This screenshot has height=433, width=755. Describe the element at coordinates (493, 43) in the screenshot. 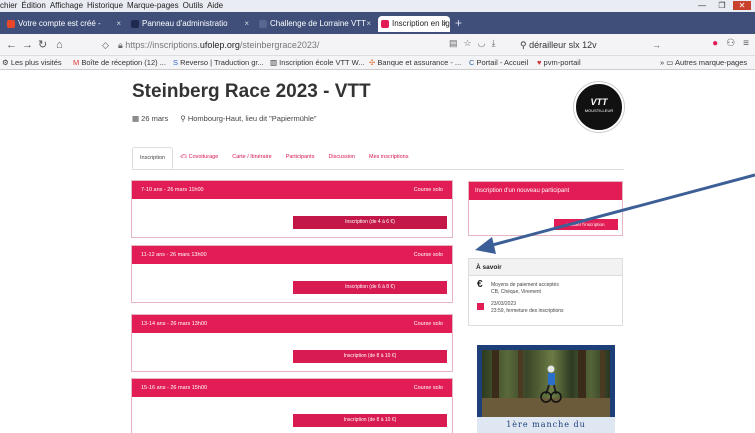

I see `download-icon: ⤓` at that location.